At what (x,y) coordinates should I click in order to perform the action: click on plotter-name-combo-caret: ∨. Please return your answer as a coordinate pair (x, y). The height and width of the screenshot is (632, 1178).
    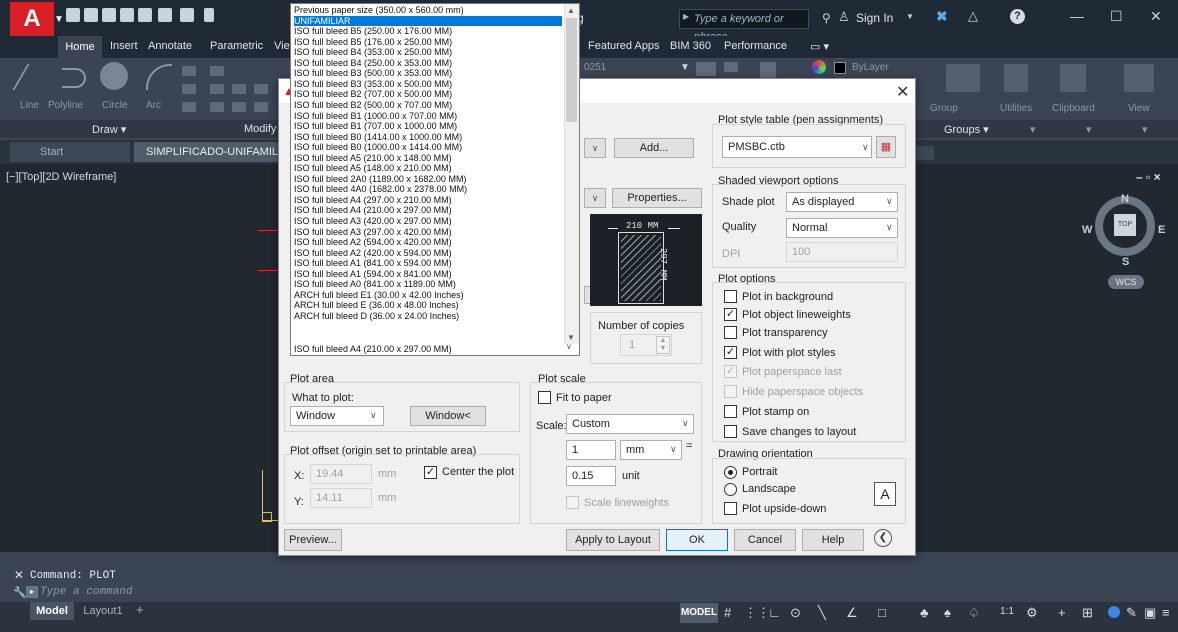
    Looking at the image, I should click on (595, 198).